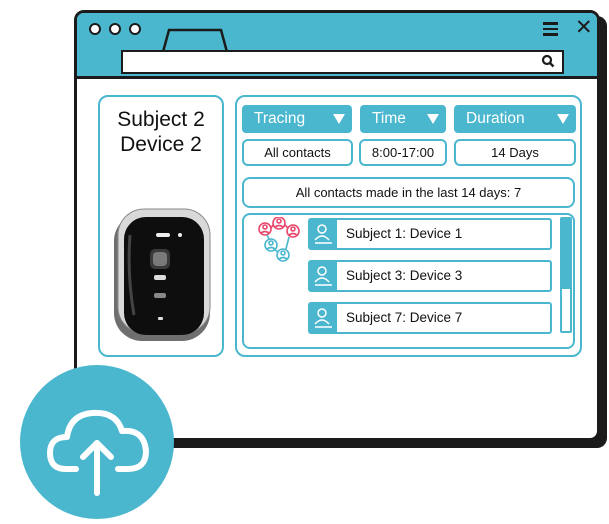 The height and width of the screenshot is (524, 609). Describe the element at coordinates (403, 152) in the screenshot. I see `time-value: 8:00-17:00` at that location.